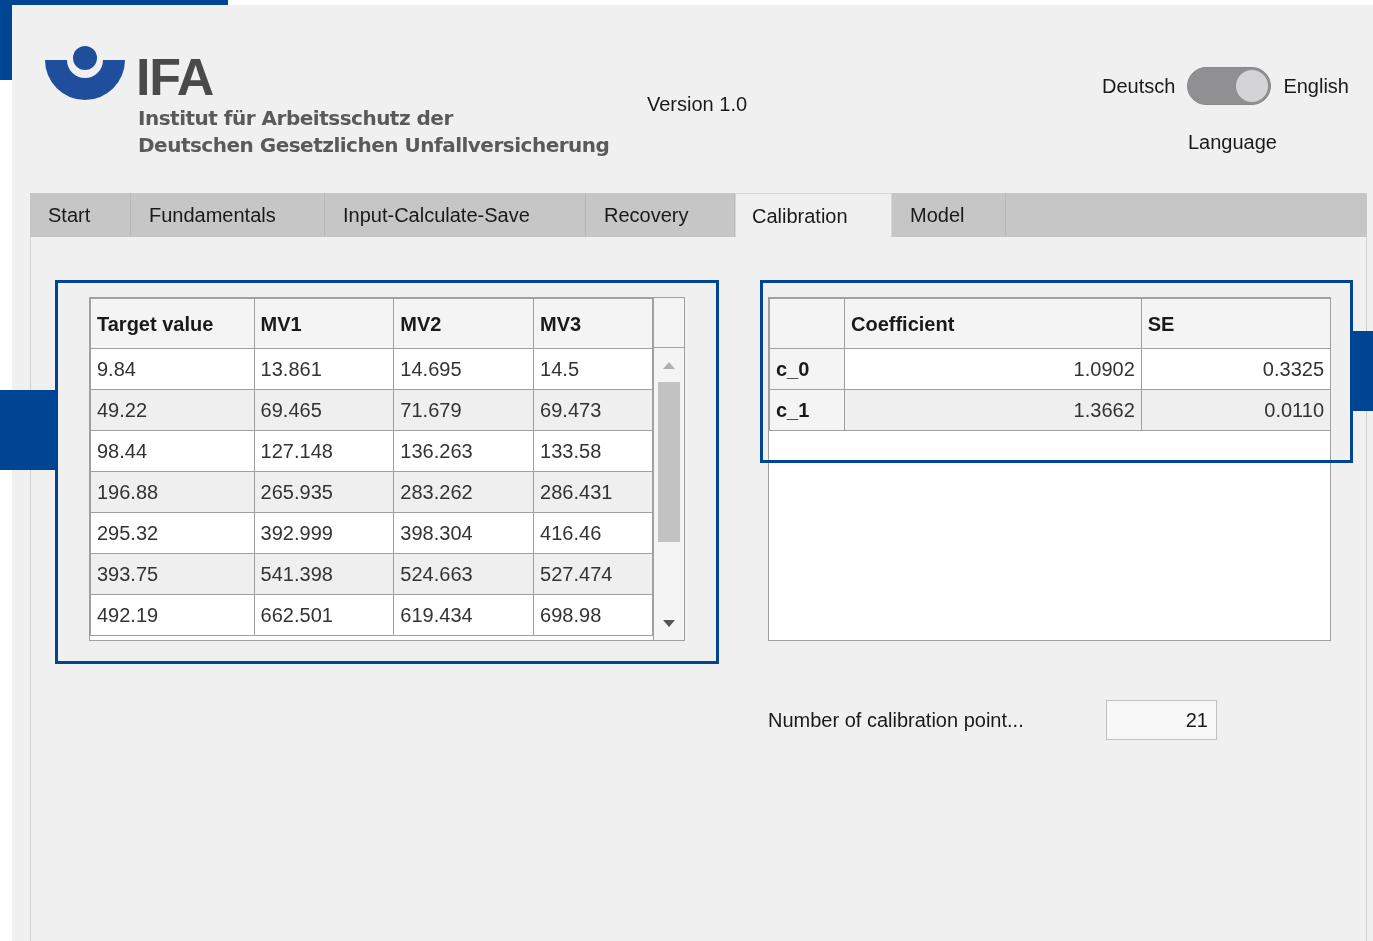 This screenshot has height=941, width=1373. Describe the element at coordinates (669, 365) in the screenshot. I see `scroll-up-icon` at that location.